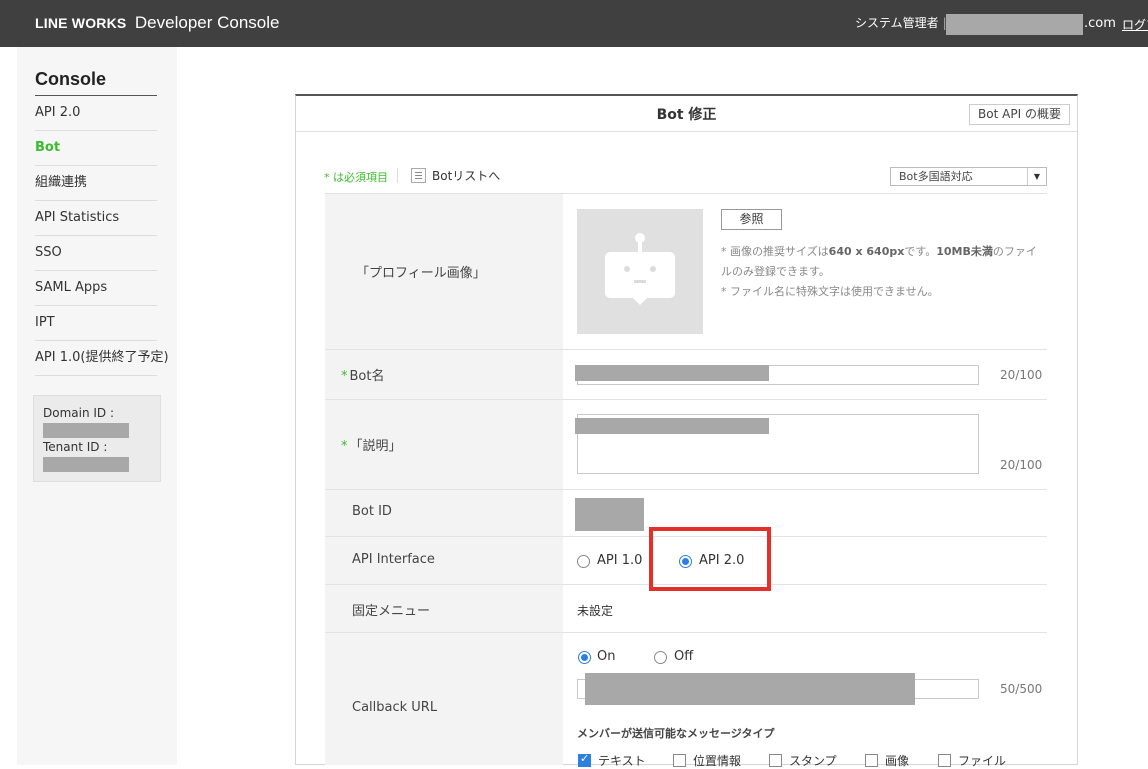 The image size is (1148, 769). What do you see at coordinates (672, 373) in the screenshot?
I see `bot-name-redacted` at bounding box center [672, 373].